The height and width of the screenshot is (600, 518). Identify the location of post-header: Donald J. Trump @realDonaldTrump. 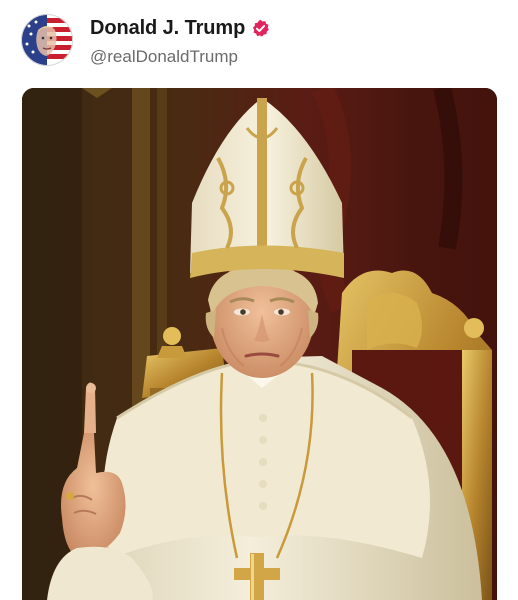
(259, 42).